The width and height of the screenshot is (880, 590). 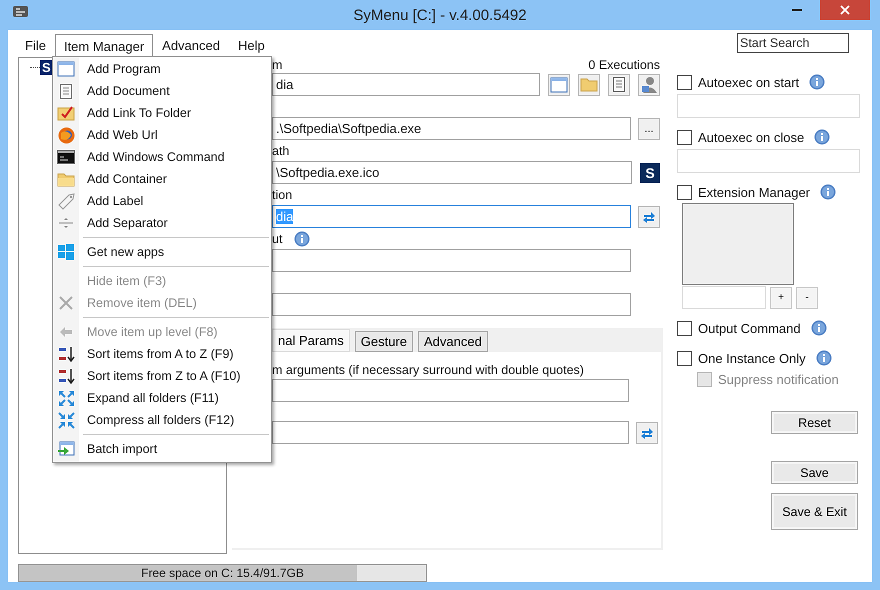 What do you see at coordinates (797, 10) in the screenshot?
I see `minimize-icon` at bounding box center [797, 10].